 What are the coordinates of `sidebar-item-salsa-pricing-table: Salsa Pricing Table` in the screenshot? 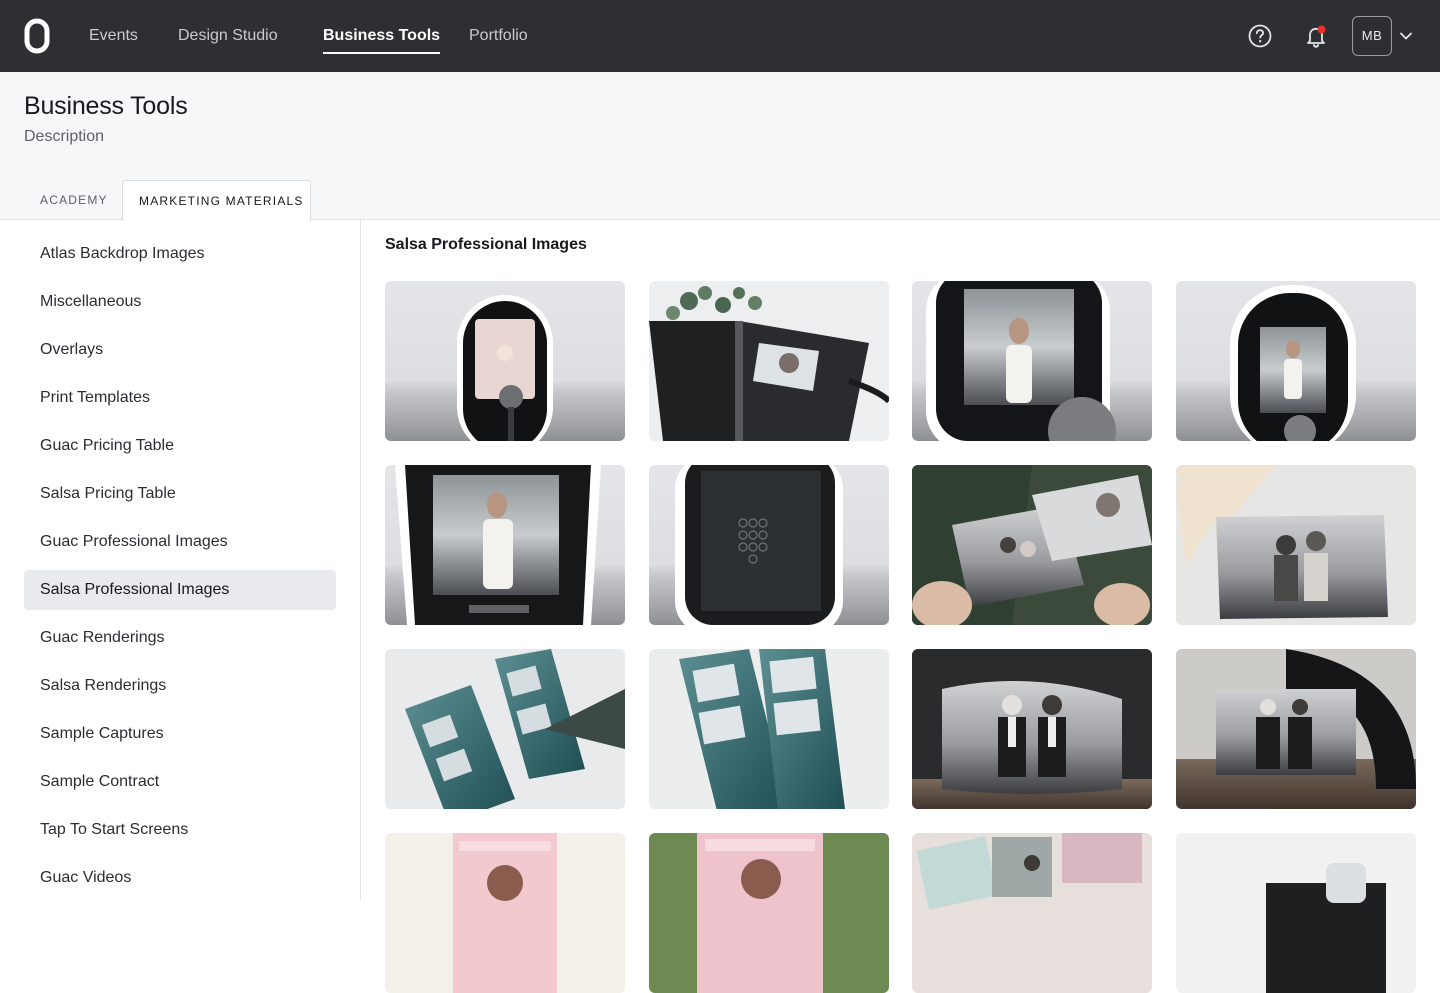 It's located at (180, 494).